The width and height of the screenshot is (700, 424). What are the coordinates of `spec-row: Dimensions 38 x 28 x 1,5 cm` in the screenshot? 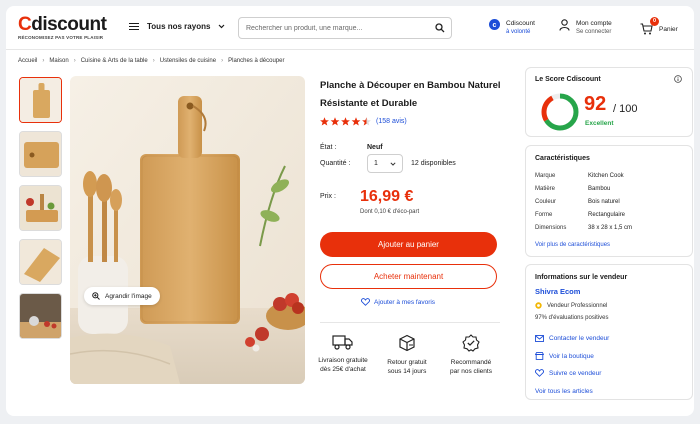 It's located at (583, 228).